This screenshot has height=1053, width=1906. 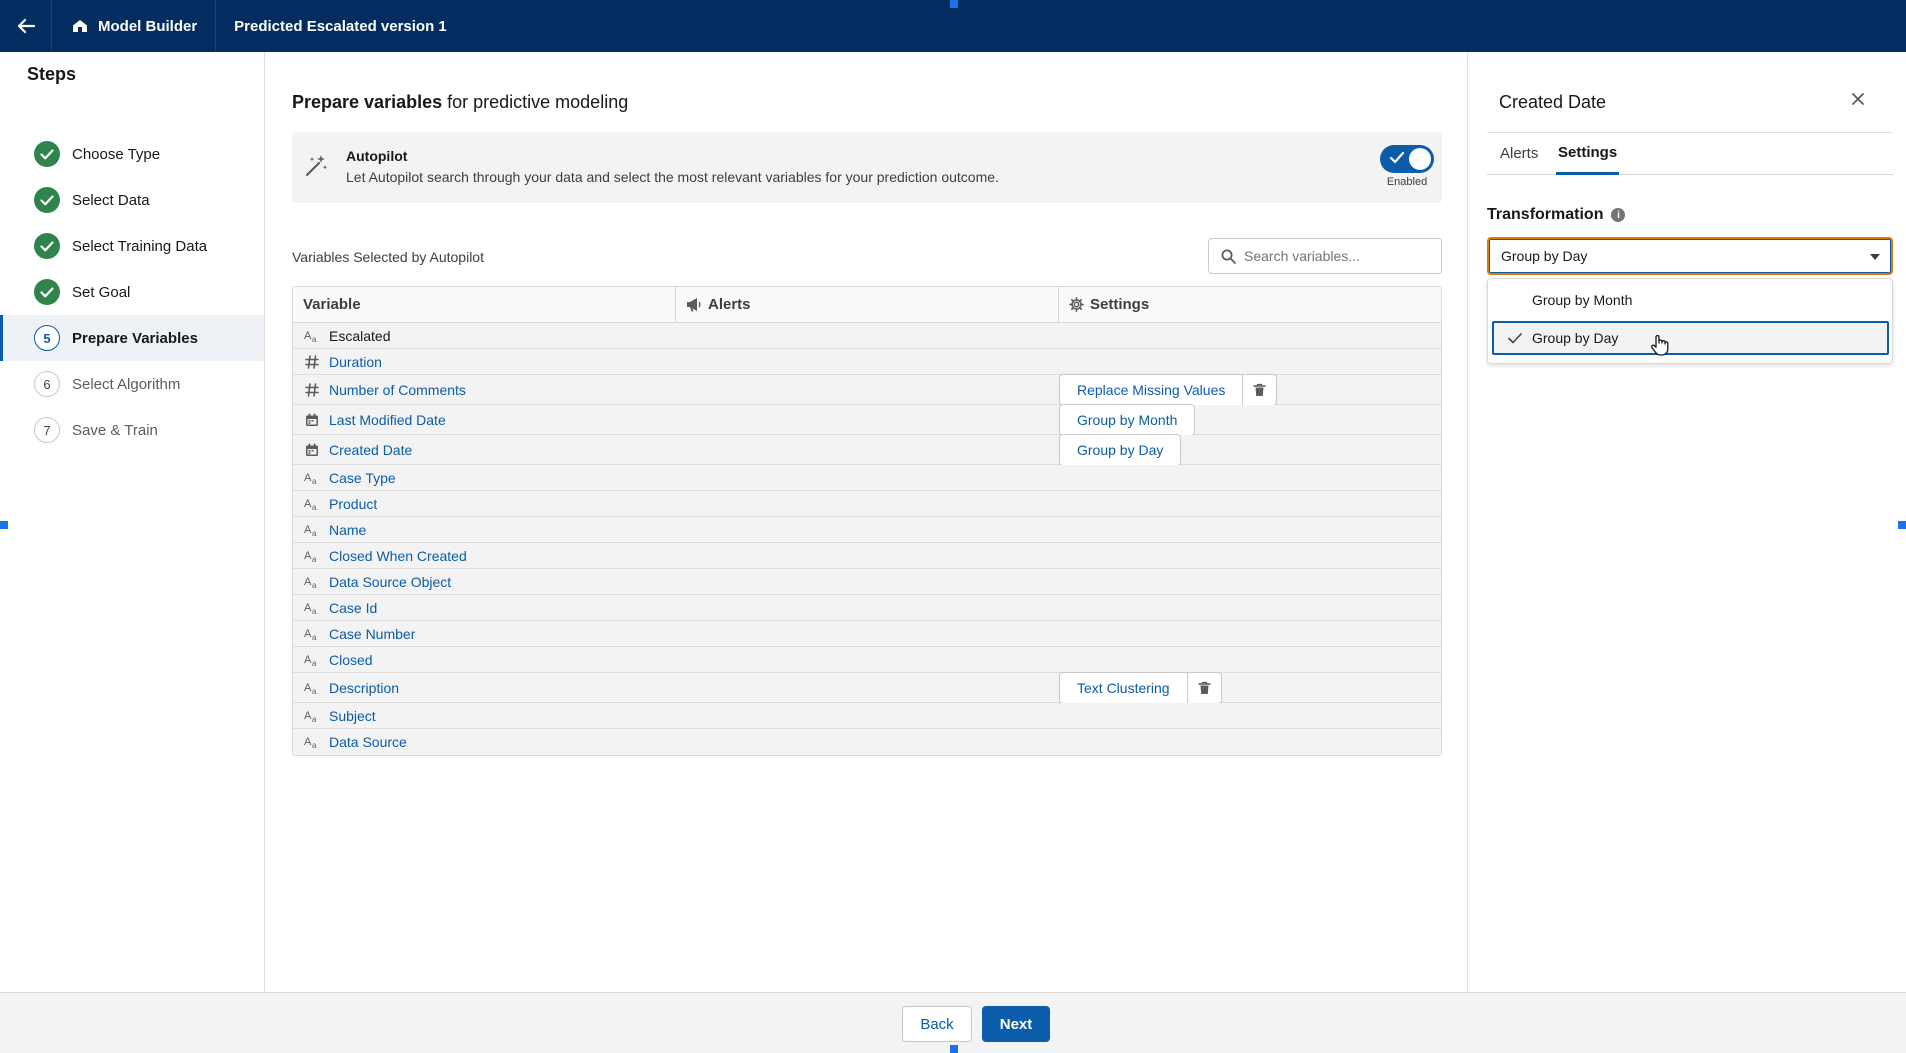 What do you see at coordinates (397, 390) in the screenshot?
I see `variable-name: Number of Comments` at bounding box center [397, 390].